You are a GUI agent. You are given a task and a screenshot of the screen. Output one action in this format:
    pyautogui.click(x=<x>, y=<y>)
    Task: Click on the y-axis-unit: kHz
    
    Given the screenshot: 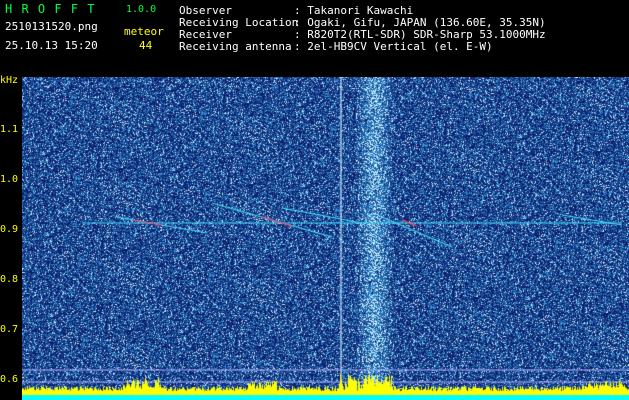 What is the action you would take?
    pyautogui.click(x=9, y=80)
    